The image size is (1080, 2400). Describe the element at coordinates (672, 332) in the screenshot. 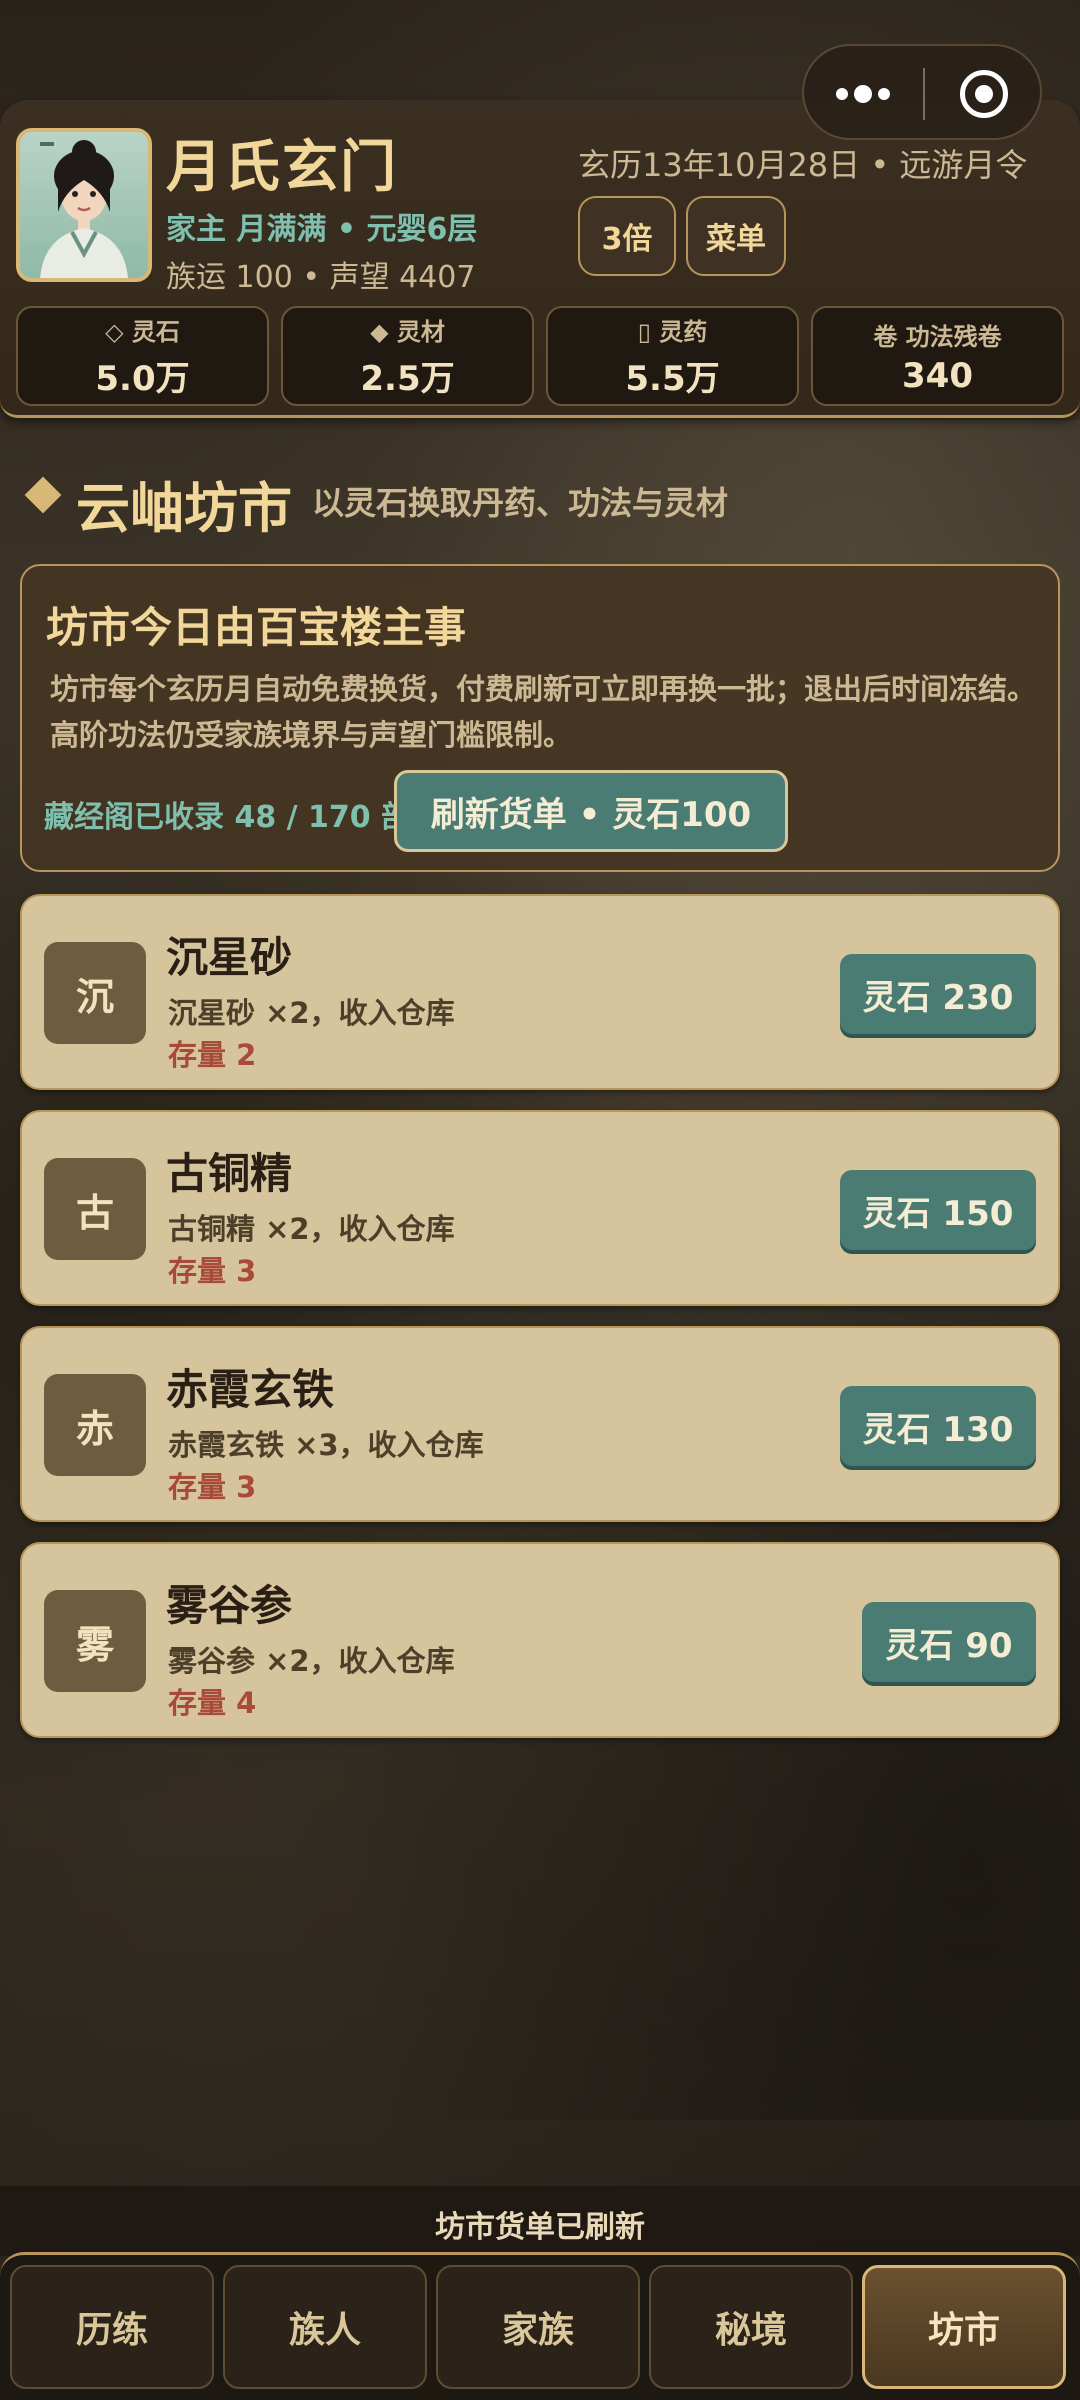

I see `resource-label: ▯ 灵药` at that location.